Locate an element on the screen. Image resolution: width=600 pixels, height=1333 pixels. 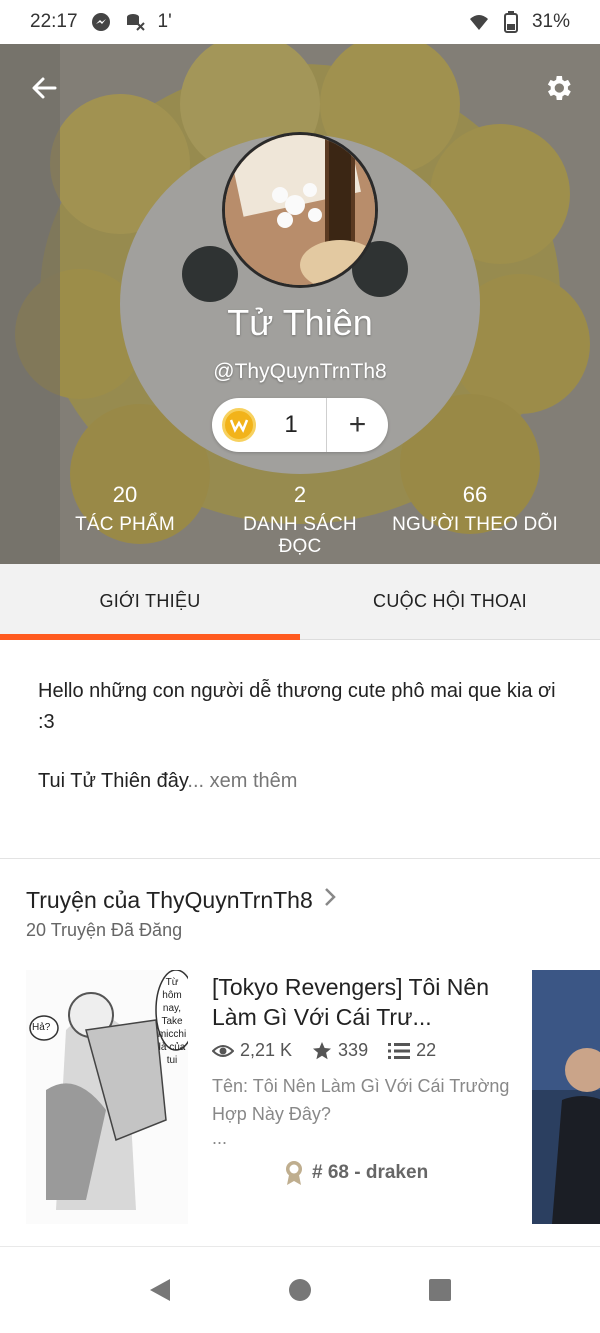
eye-icon is located at coordinates (223, 1050).